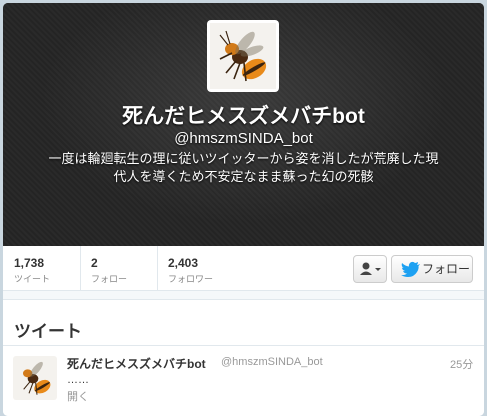 Image resolution: width=487 pixels, height=416 pixels. I want to click on tweet-author-handle: @hmszmSINDA_bot, so click(272, 362).